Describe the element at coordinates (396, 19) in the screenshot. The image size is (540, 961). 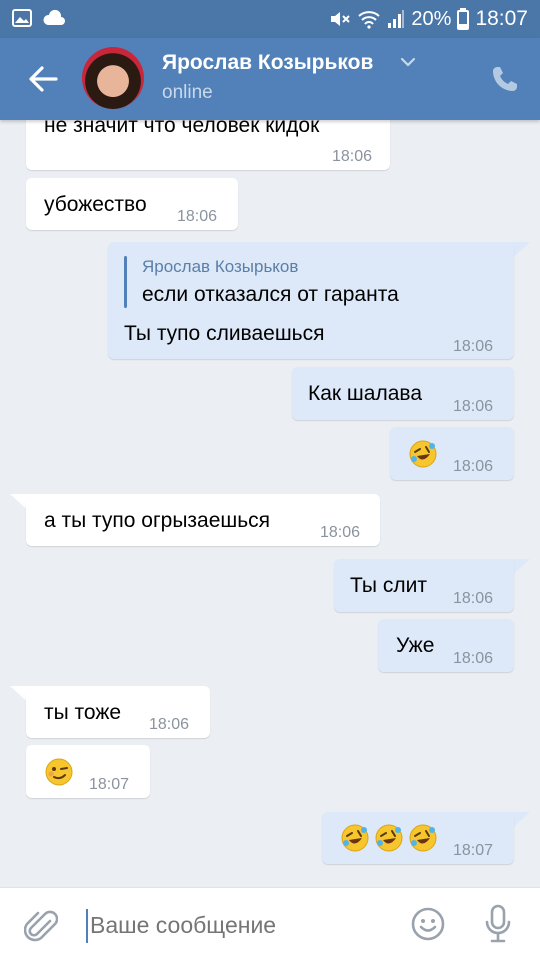
I see `signal-icon` at that location.